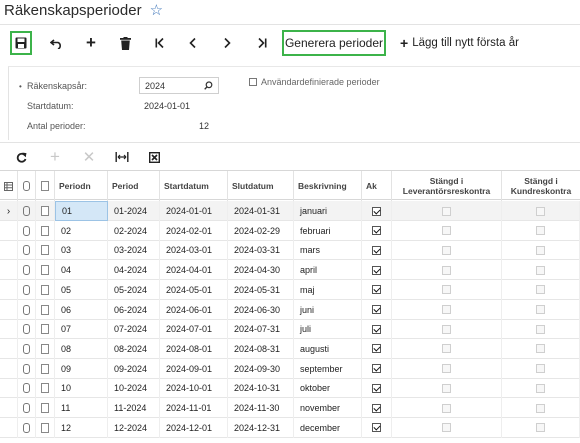 This screenshot has width=580, height=443. I want to click on grid-add-button: +, so click(55, 157).